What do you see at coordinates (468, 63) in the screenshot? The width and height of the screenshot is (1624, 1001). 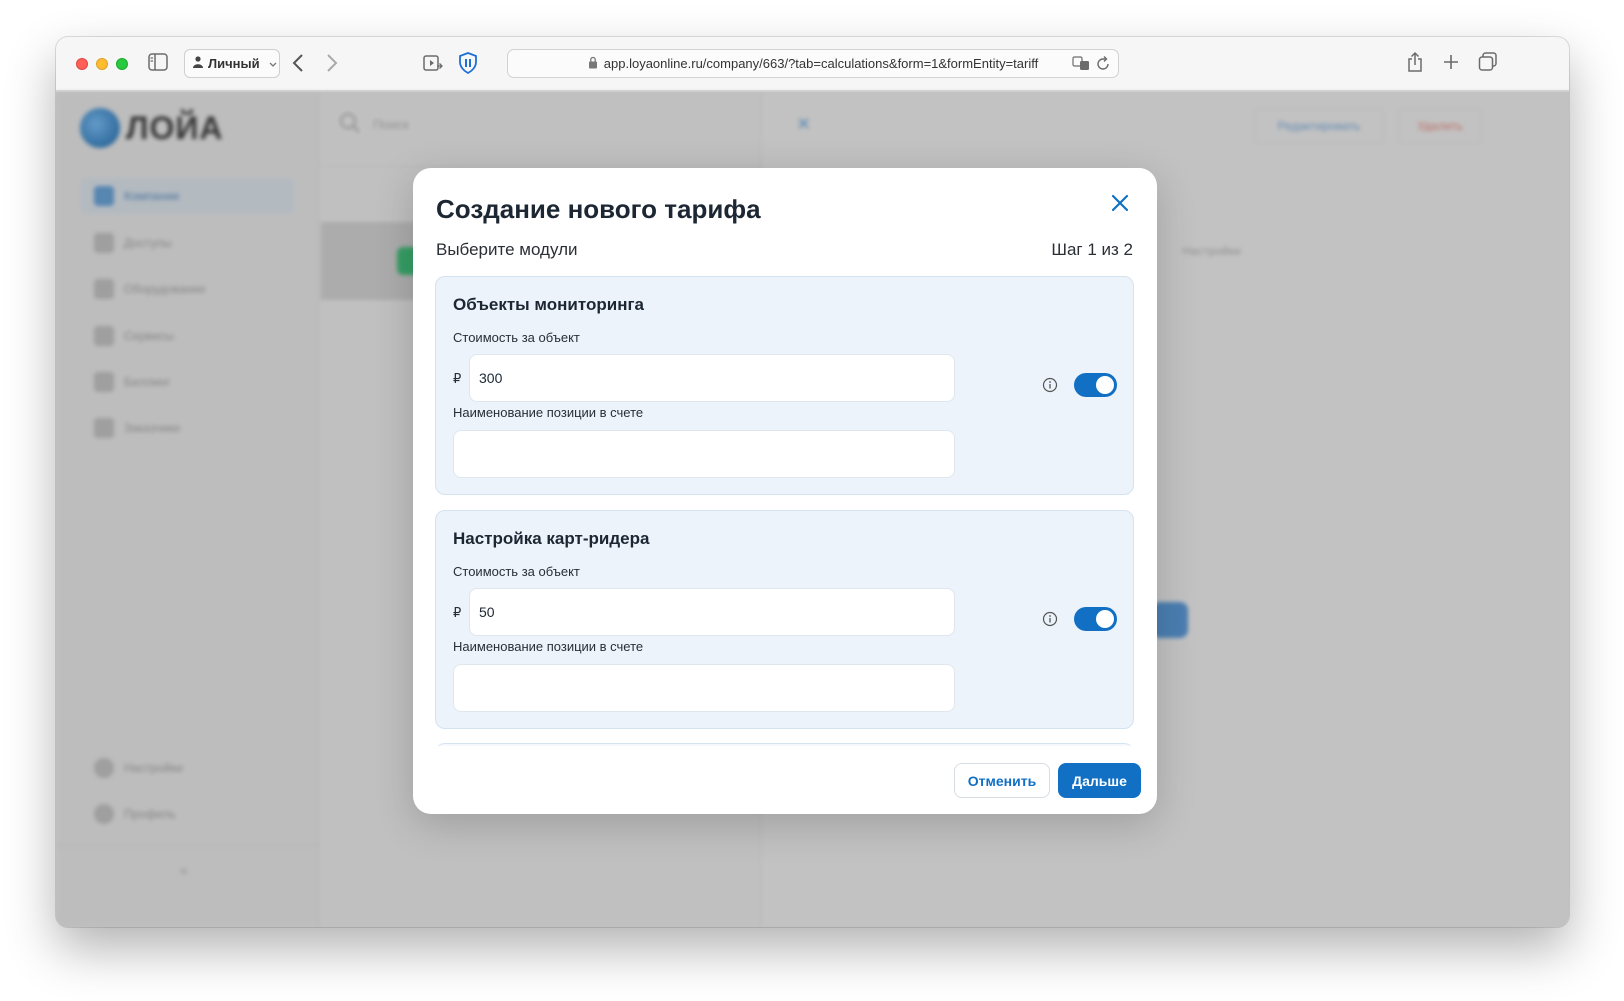 I see `privacy-shield-icon` at bounding box center [468, 63].